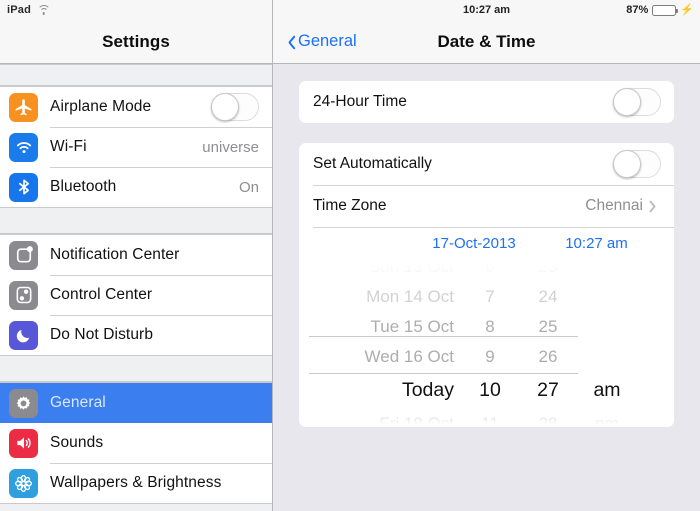 Image resolution: width=700 pixels, height=511 pixels. I want to click on row-time-zone: Time Zone Chennai, so click(486, 206).